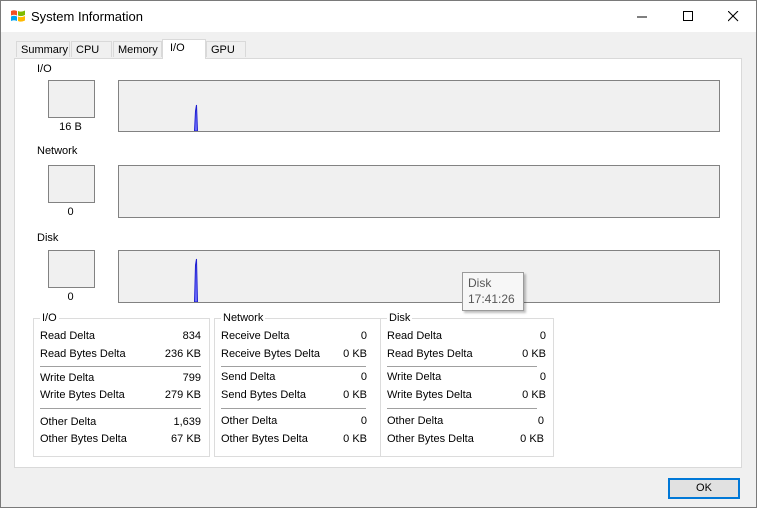  What do you see at coordinates (704, 488) in the screenshot?
I see `ok-button: OK` at bounding box center [704, 488].